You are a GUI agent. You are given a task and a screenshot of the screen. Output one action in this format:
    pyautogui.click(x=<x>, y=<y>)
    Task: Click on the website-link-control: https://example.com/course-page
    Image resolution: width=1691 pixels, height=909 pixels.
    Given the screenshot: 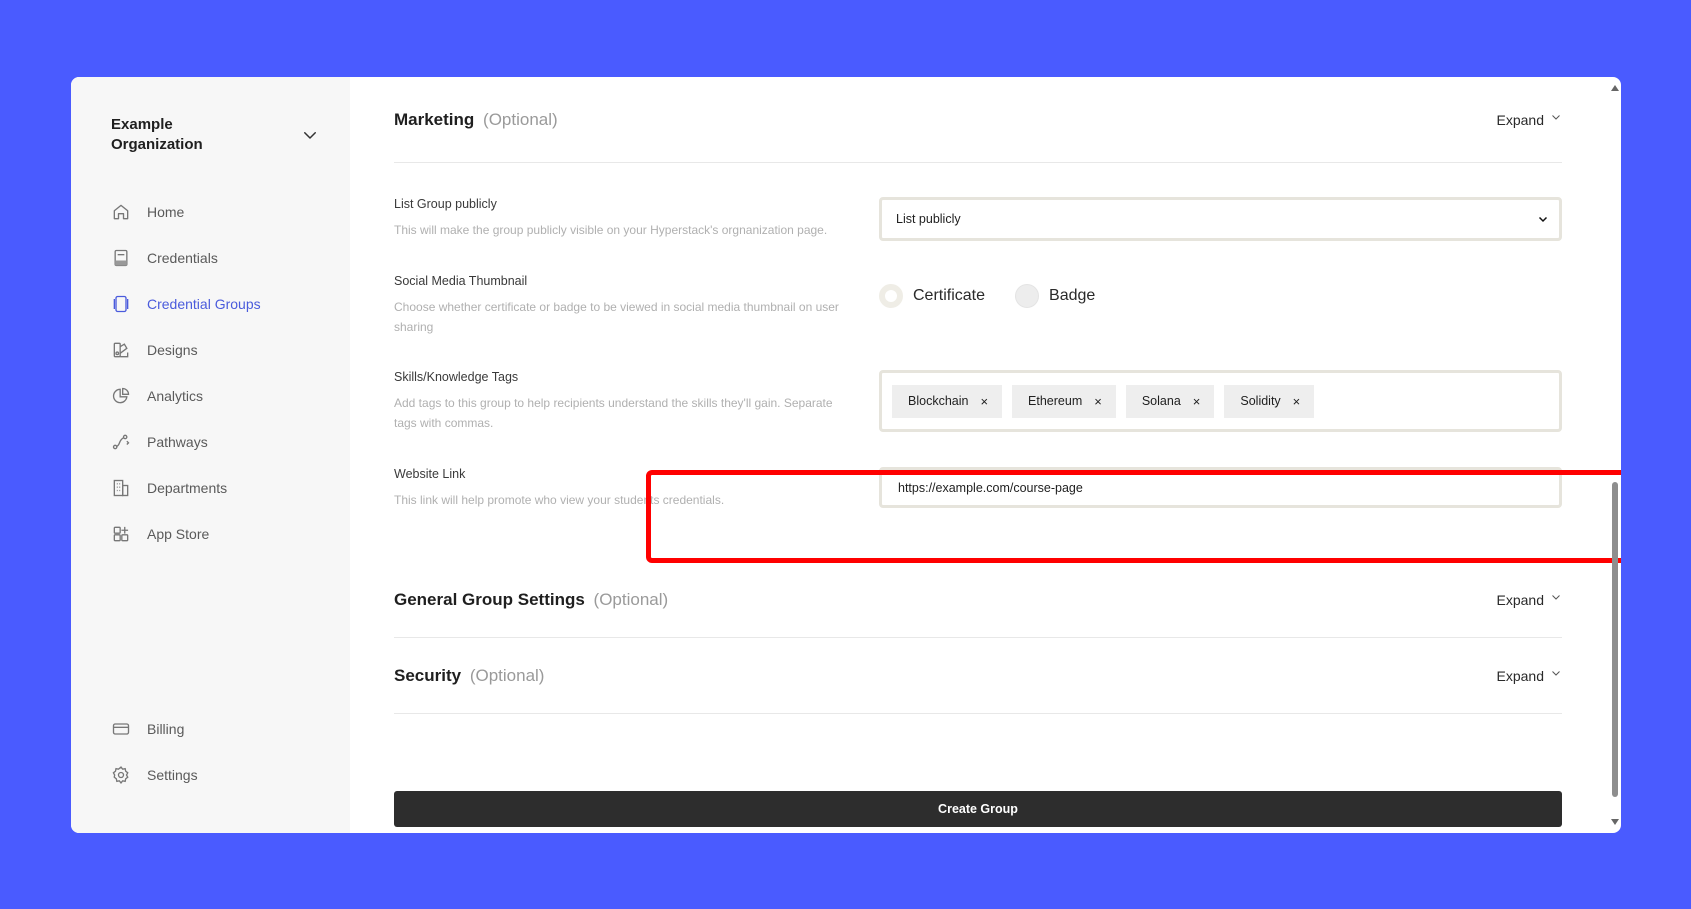 What is the action you would take?
    pyautogui.click(x=1220, y=488)
    